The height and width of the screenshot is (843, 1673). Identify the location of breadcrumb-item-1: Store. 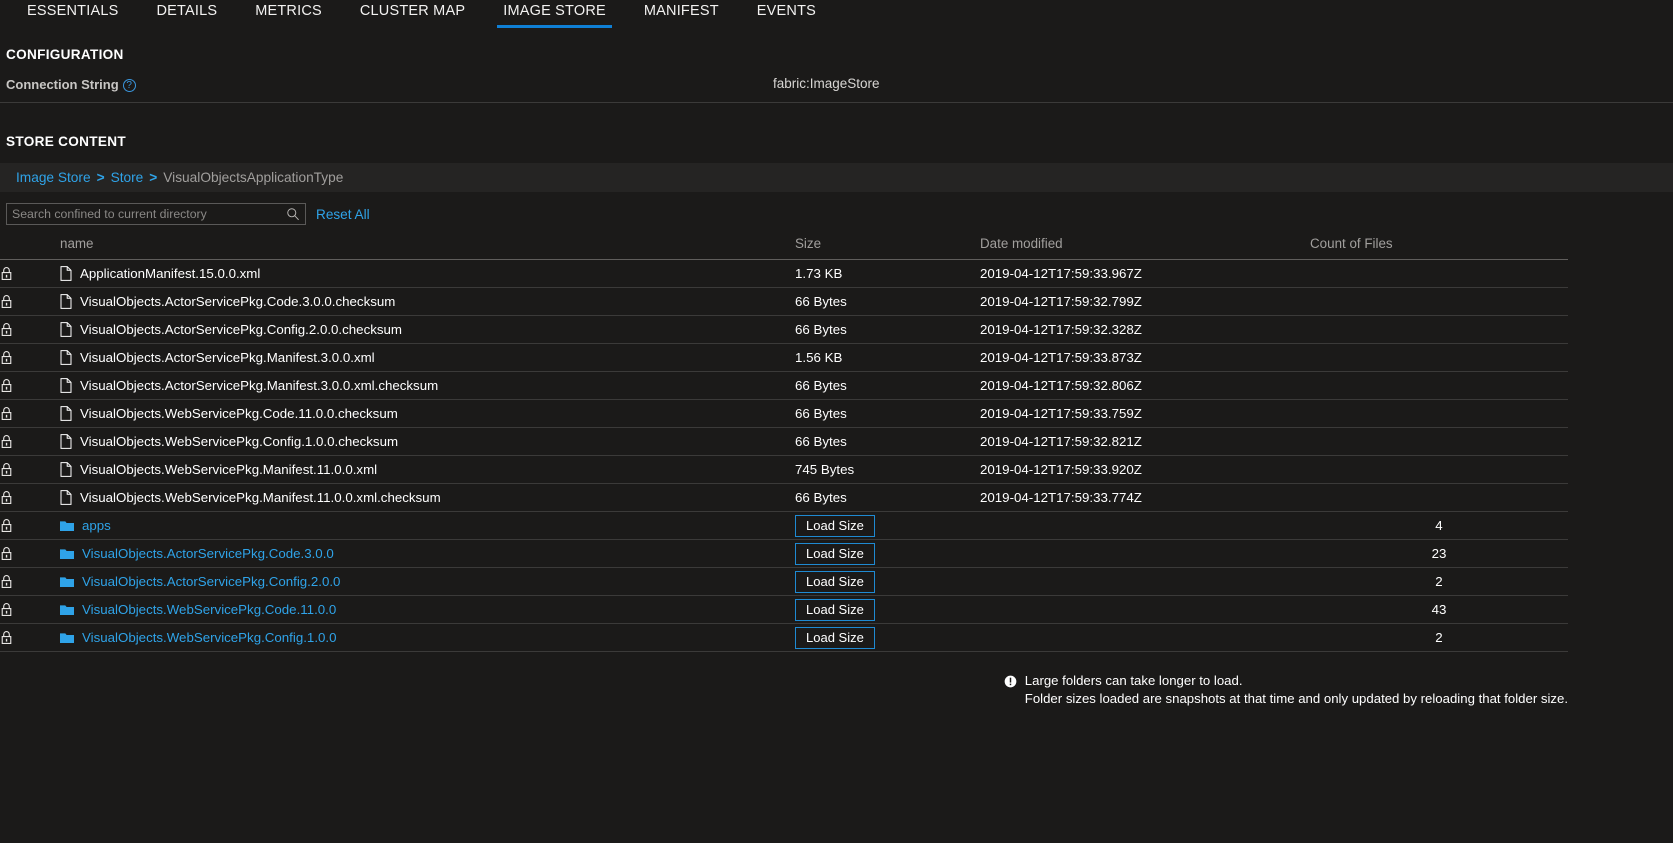
(127, 177).